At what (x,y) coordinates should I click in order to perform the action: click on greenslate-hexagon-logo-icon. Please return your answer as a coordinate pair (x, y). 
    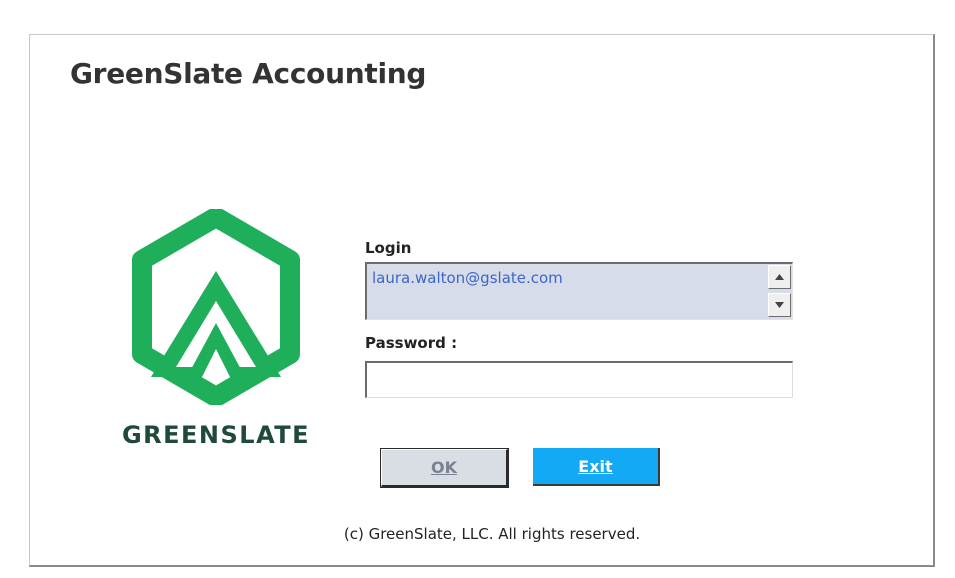
    Looking at the image, I should click on (216, 307).